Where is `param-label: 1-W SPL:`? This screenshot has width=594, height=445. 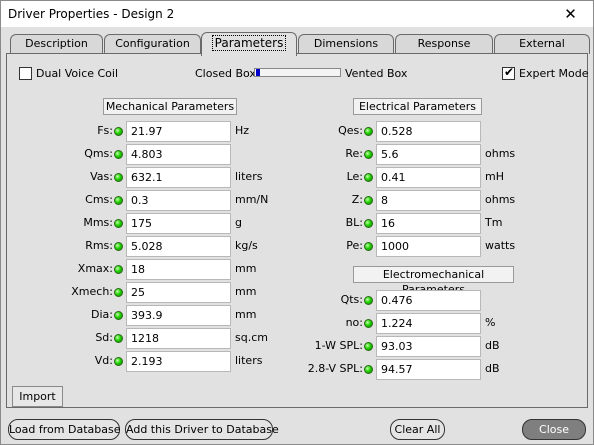 param-label: 1-W SPL: is located at coordinates (338, 345).